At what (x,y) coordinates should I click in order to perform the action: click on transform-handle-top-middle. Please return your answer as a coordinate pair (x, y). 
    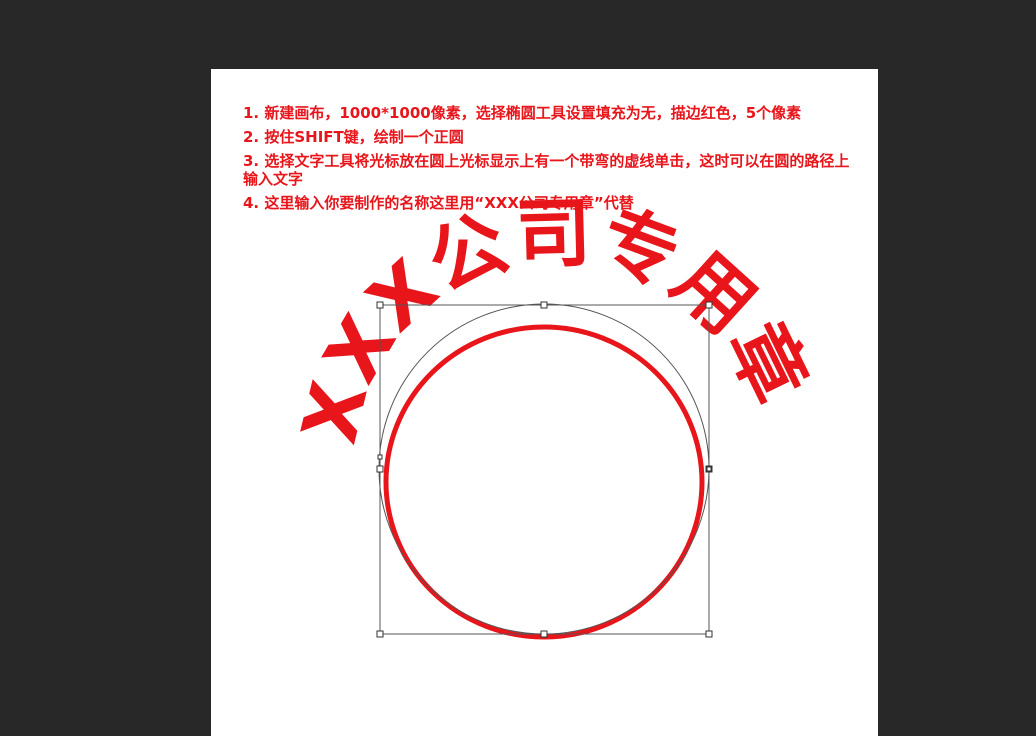
    Looking at the image, I should click on (544, 305).